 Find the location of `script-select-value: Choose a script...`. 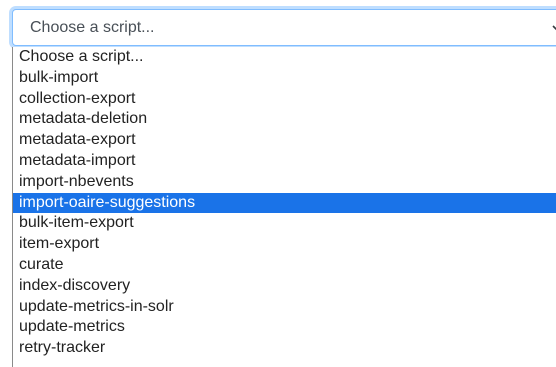

script-select-value: Choose a script... is located at coordinates (92, 27).